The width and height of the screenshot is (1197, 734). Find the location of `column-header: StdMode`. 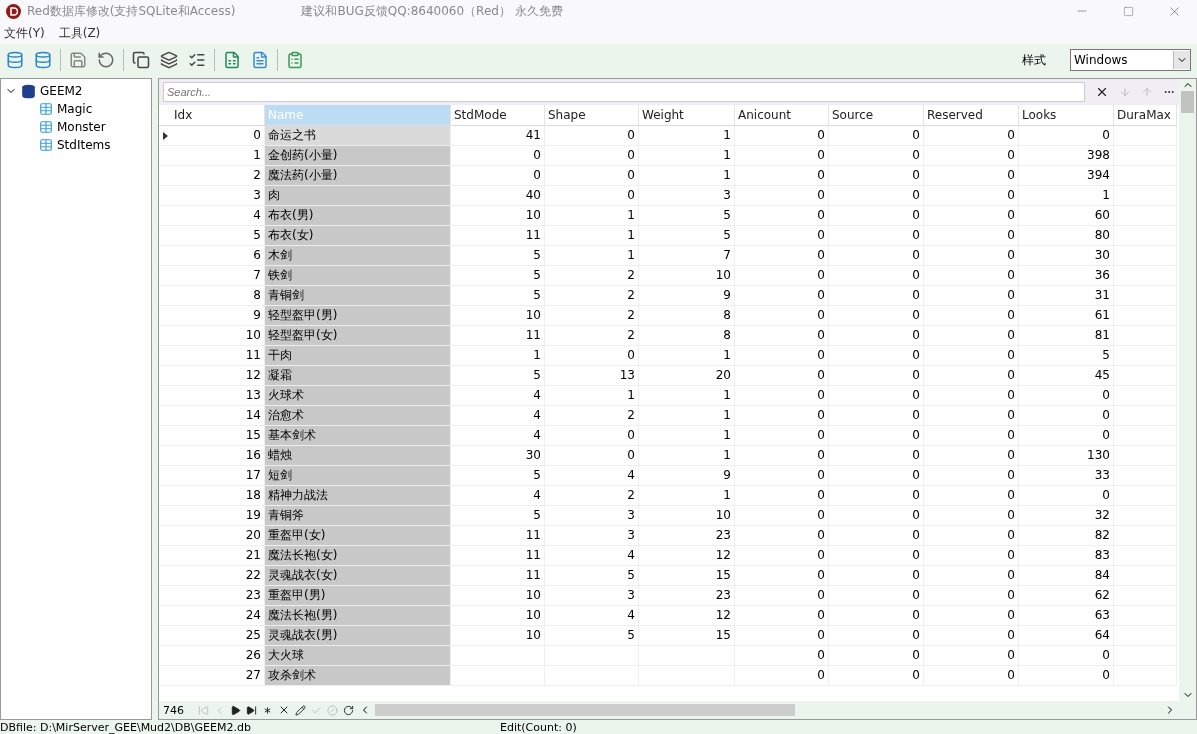

column-header: StdMode is located at coordinates (498, 115).